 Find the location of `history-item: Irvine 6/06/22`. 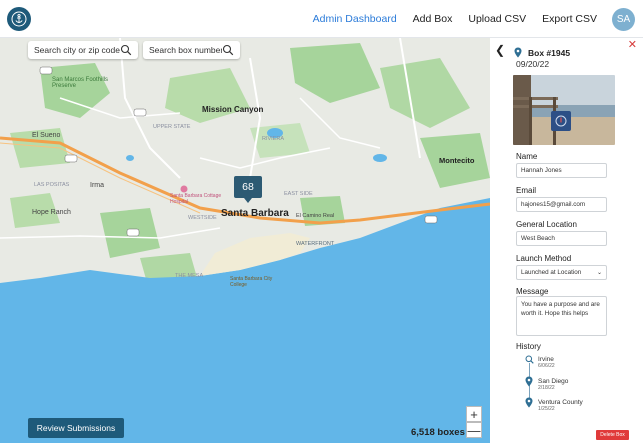

history-item: Irvine 6/06/22 is located at coordinates (546, 362).